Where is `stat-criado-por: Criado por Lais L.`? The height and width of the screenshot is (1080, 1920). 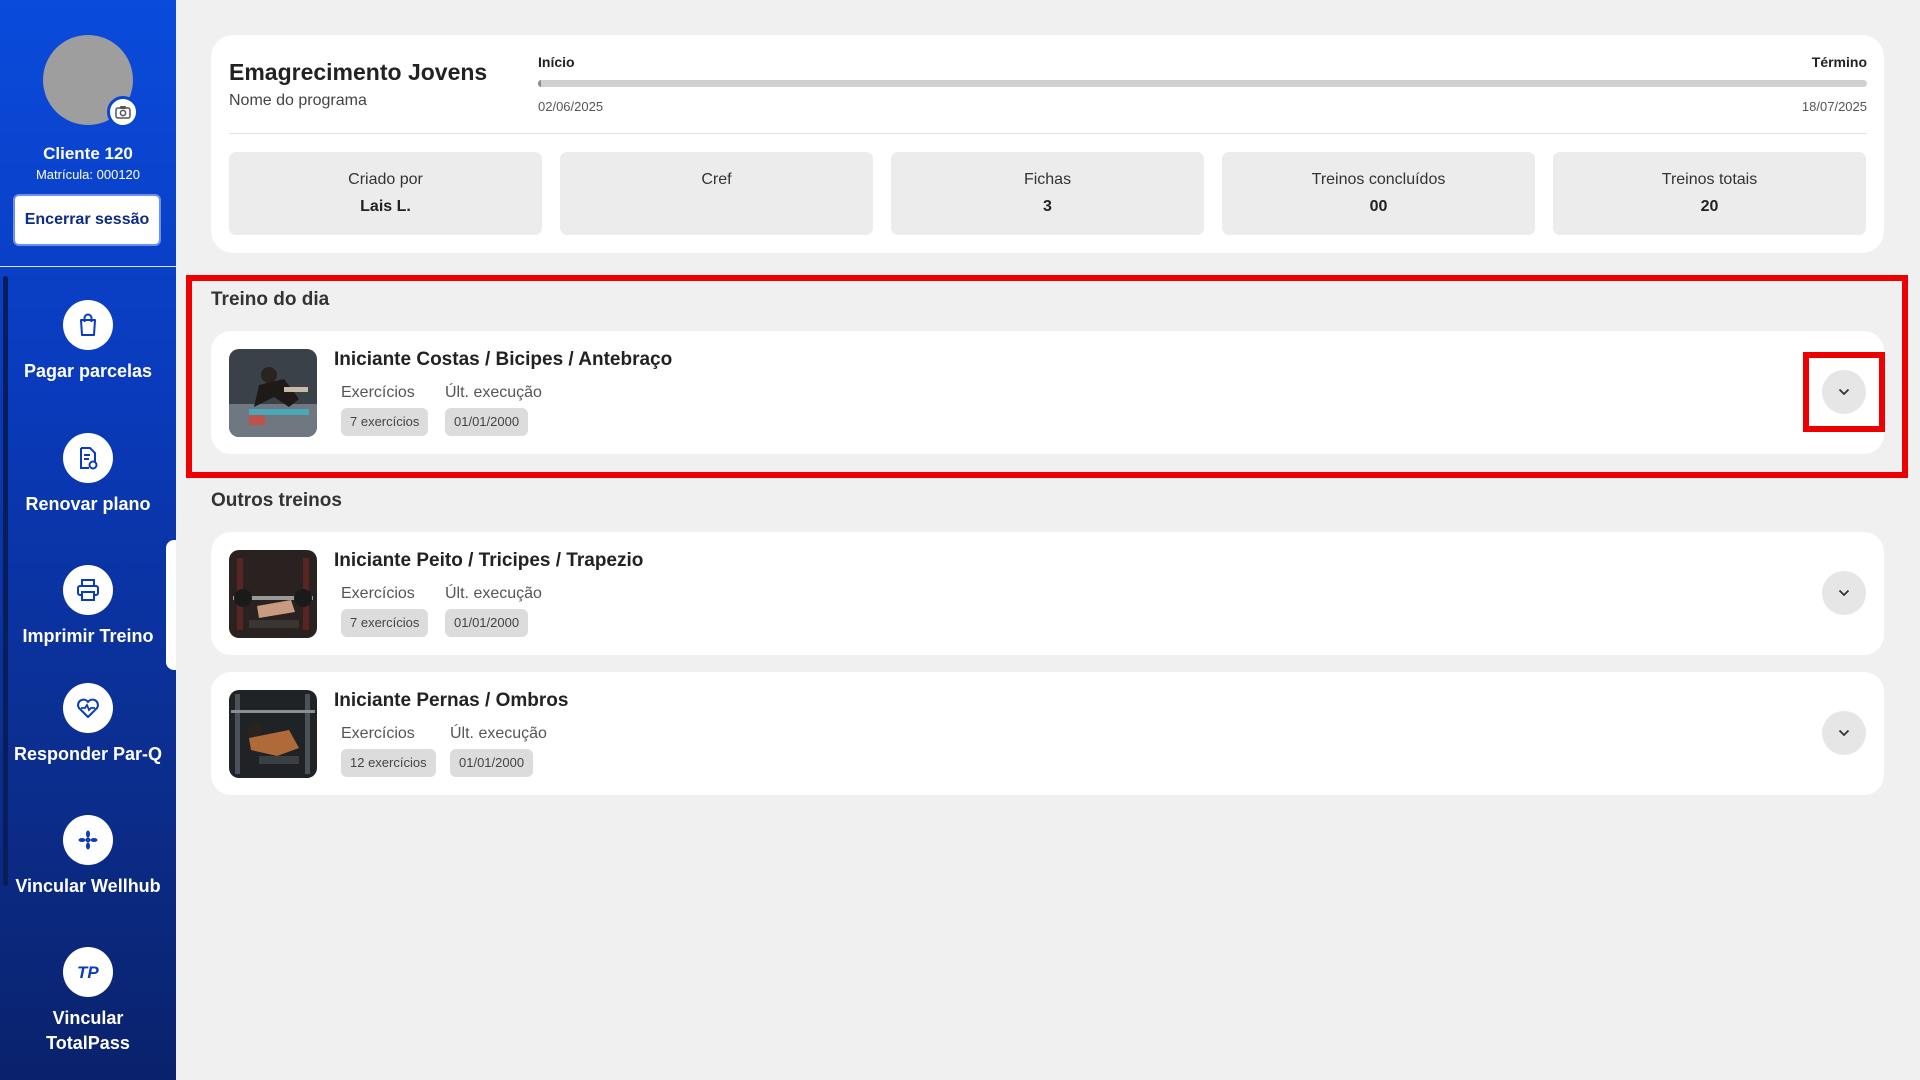
stat-criado-por: Criado por Lais L. is located at coordinates (385, 193).